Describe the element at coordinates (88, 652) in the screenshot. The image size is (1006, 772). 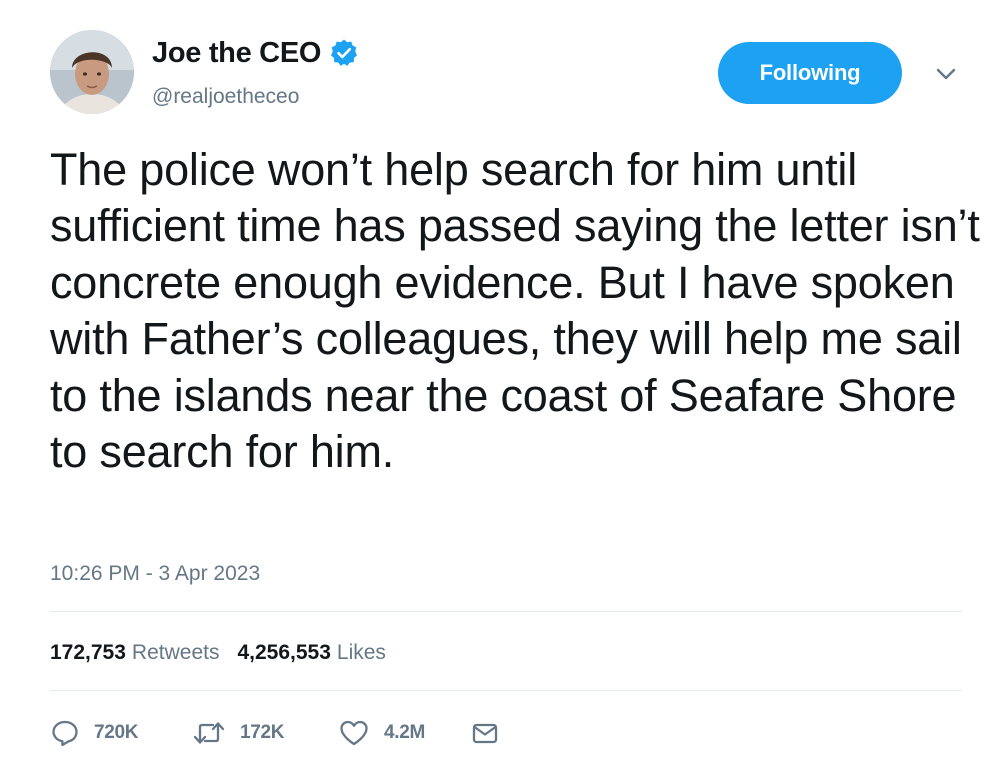
I see `retweets-count: 172,753` at that location.